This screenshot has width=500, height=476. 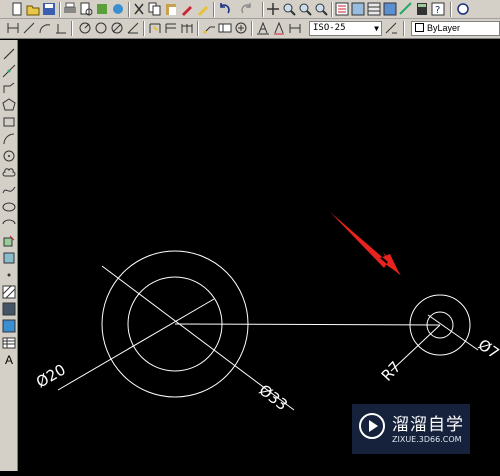 What do you see at coordinates (29, 28) in the screenshot?
I see `aligned-dim-icon` at bounding box center [29, 28].